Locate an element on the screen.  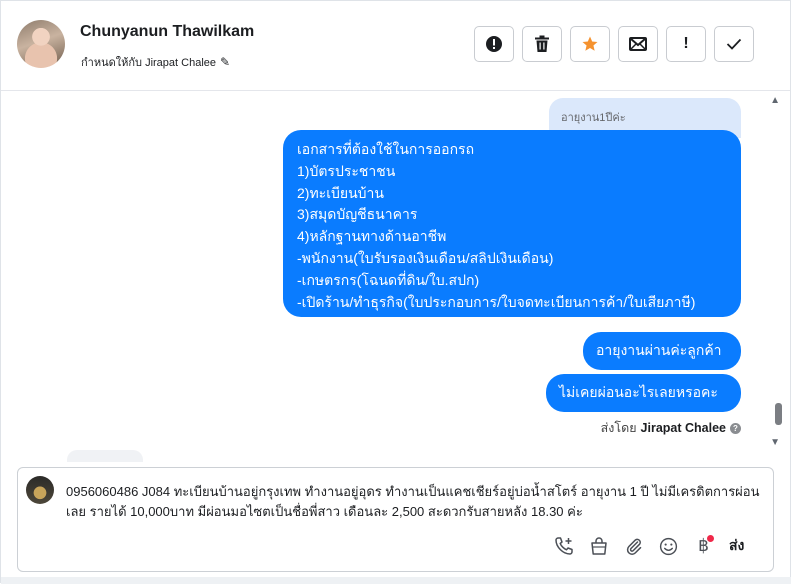
add-call-button is located at coordinates (563, 546).